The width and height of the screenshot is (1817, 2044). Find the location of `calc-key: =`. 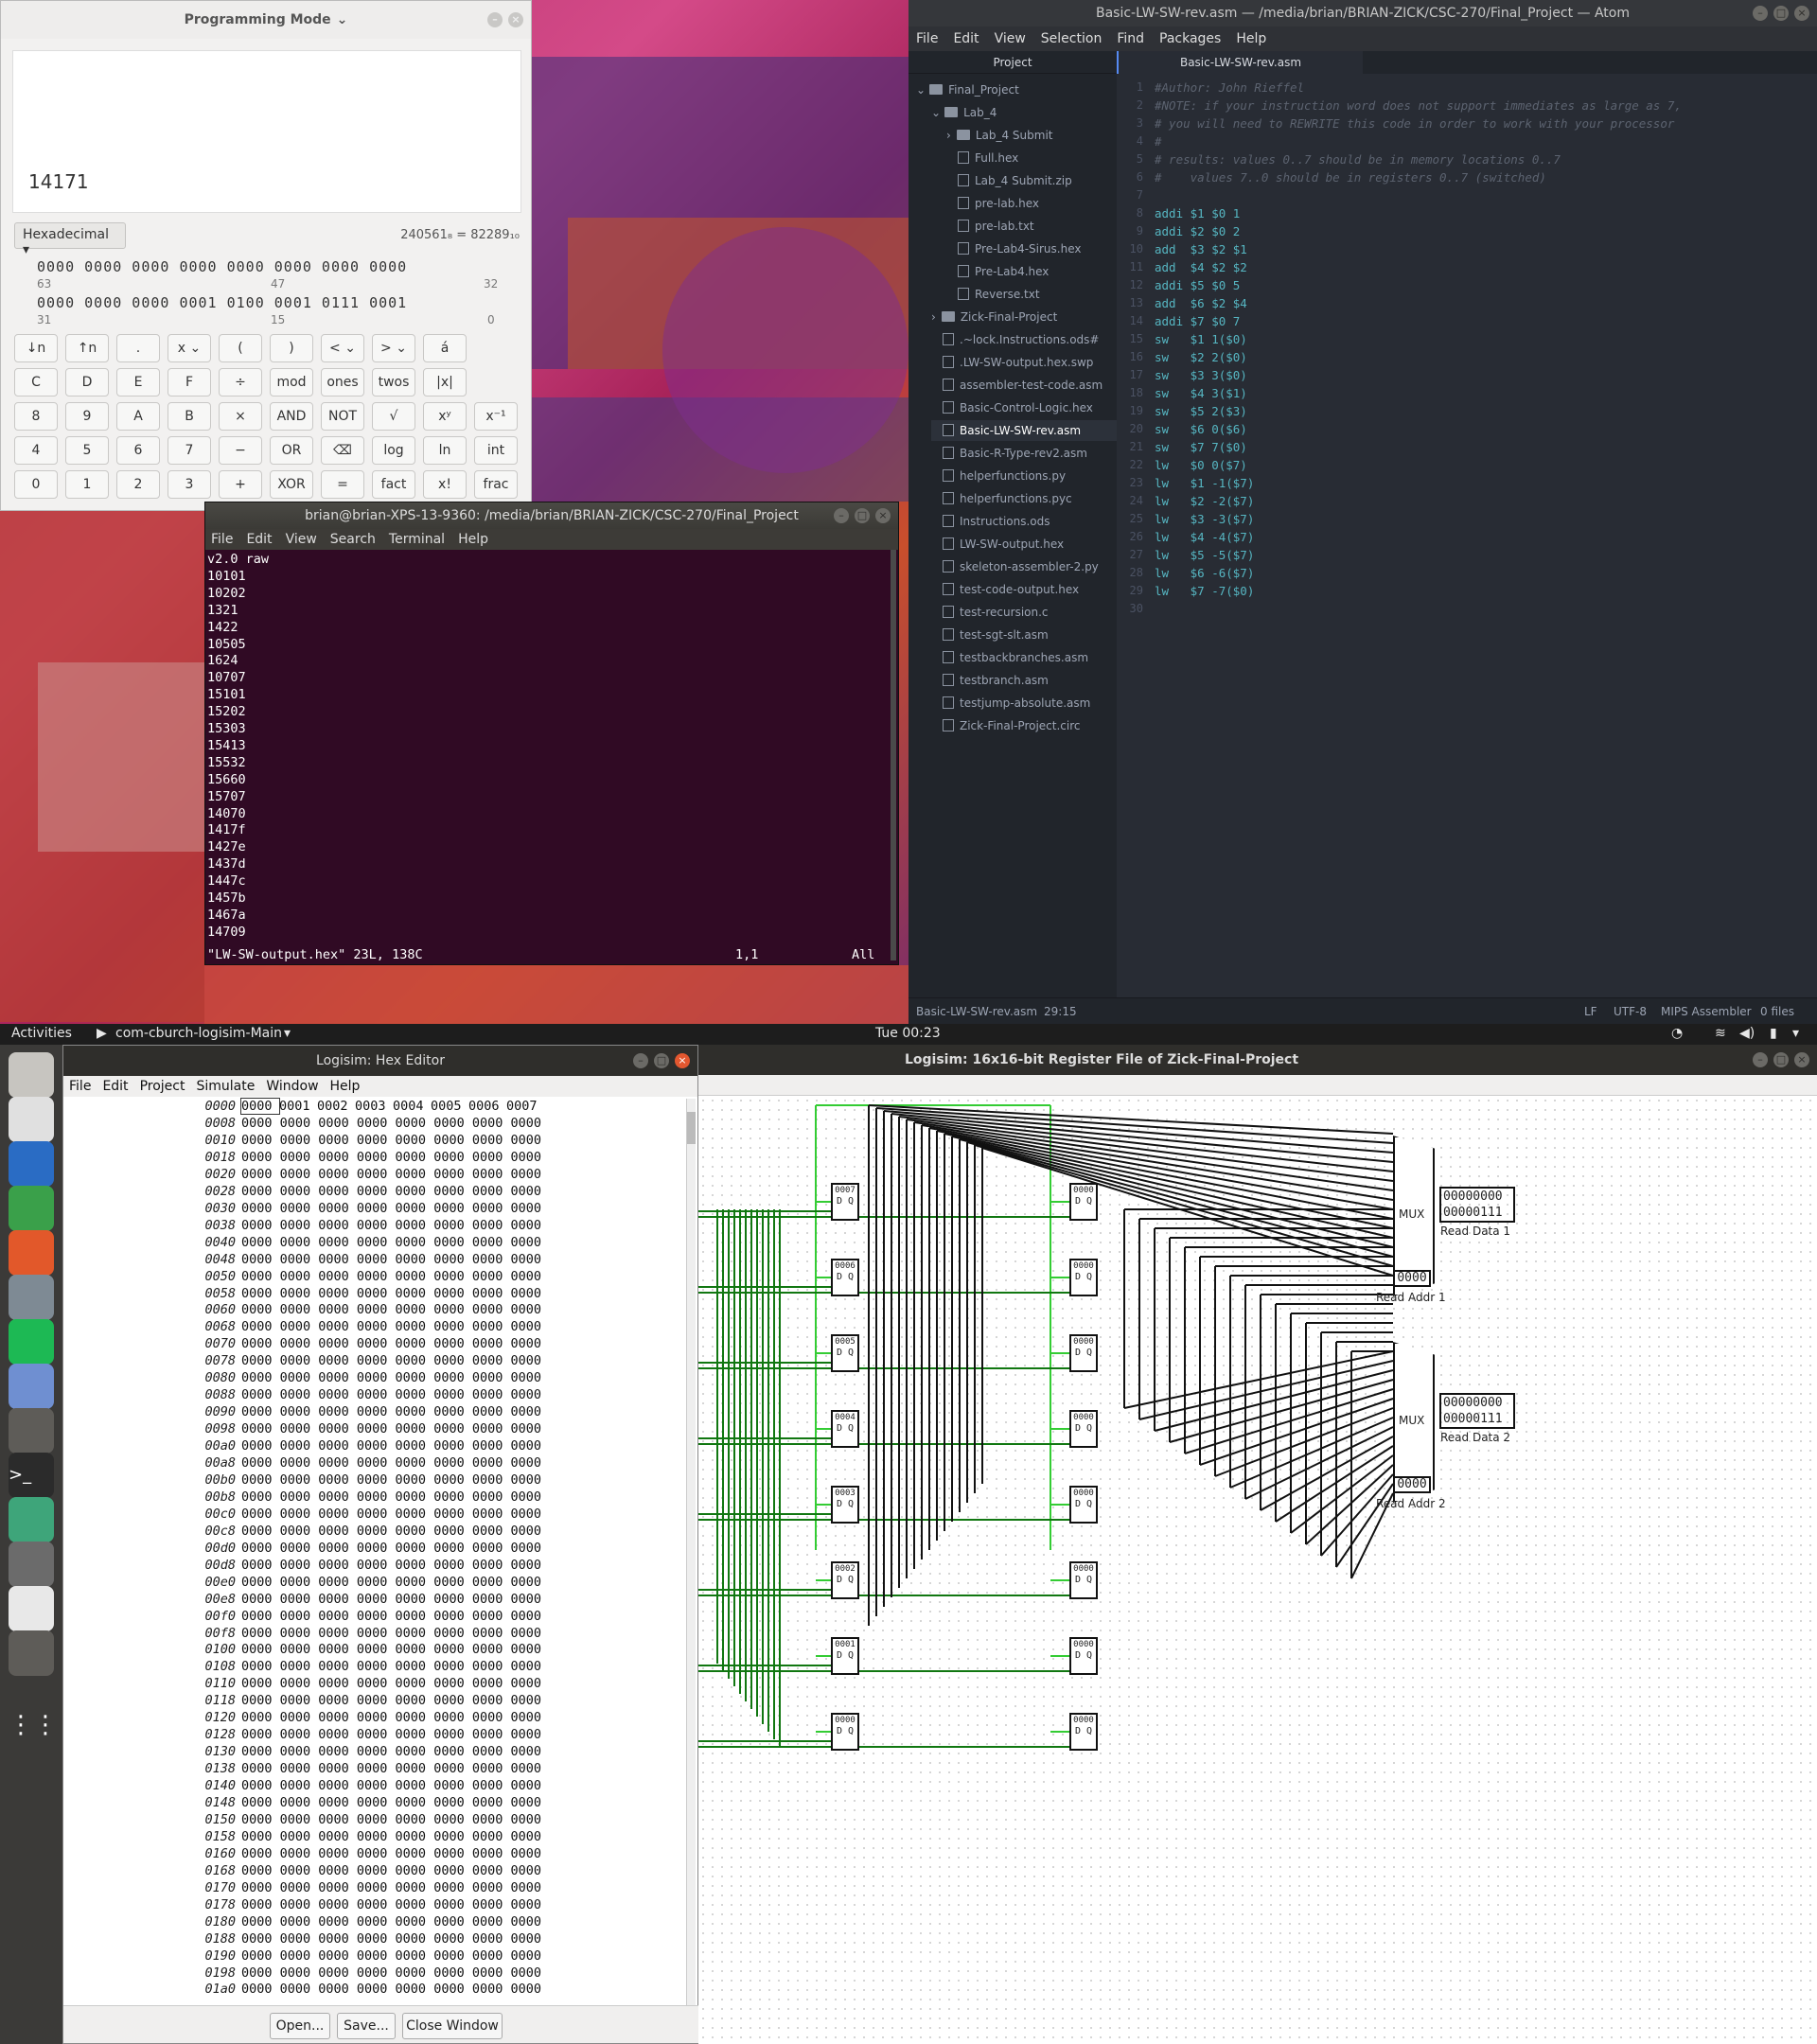

calc-key: = is located at coordinates (342, 484).